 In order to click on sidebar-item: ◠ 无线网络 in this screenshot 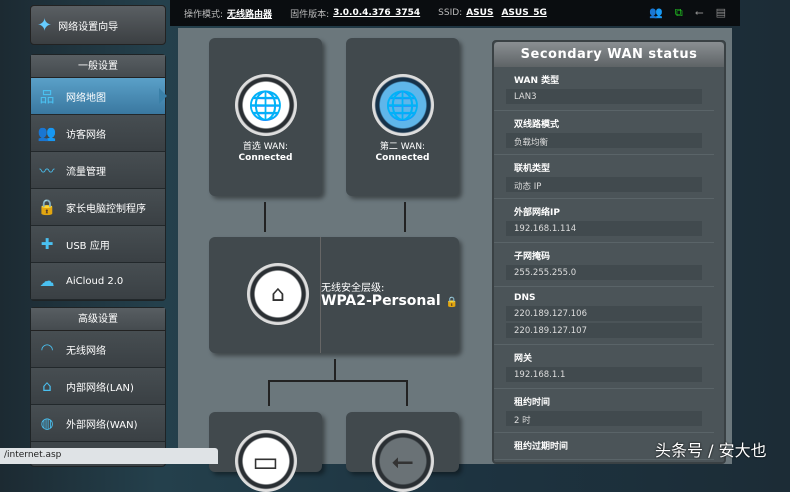, I will do `click(98, 349)`.